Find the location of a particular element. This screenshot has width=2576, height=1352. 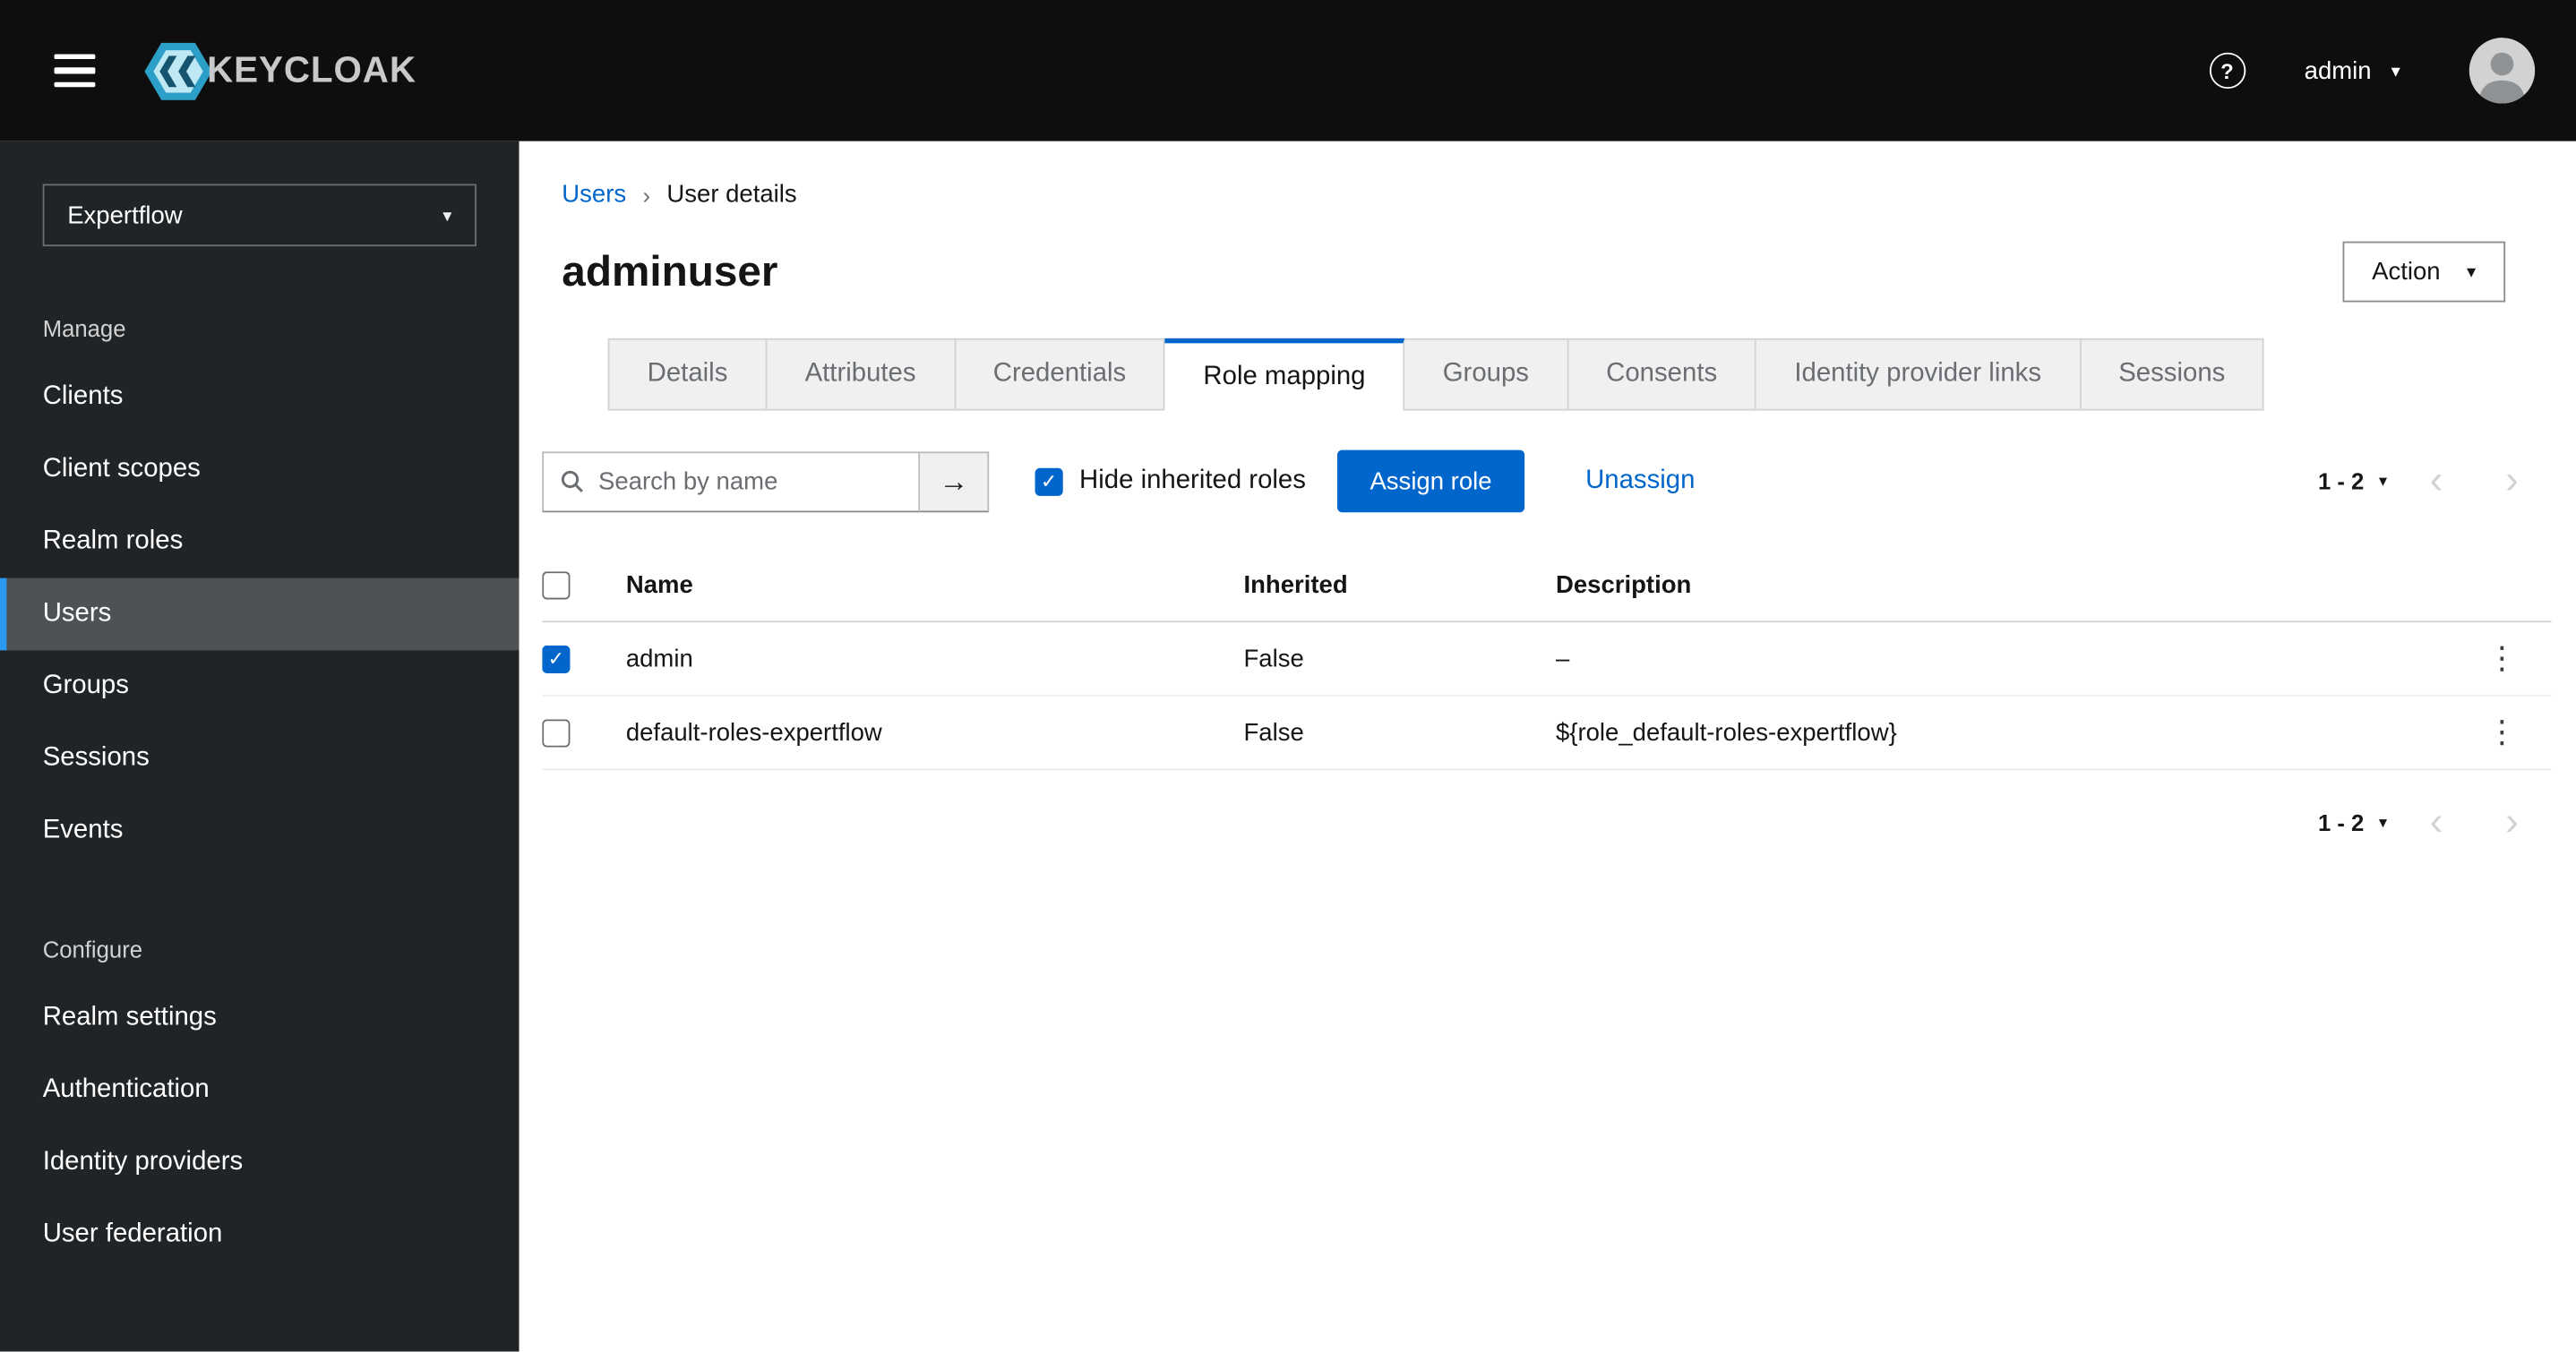

hide-inherited-toggle: ✓ Hide inherited roles is located at coordinates (1170, 481).